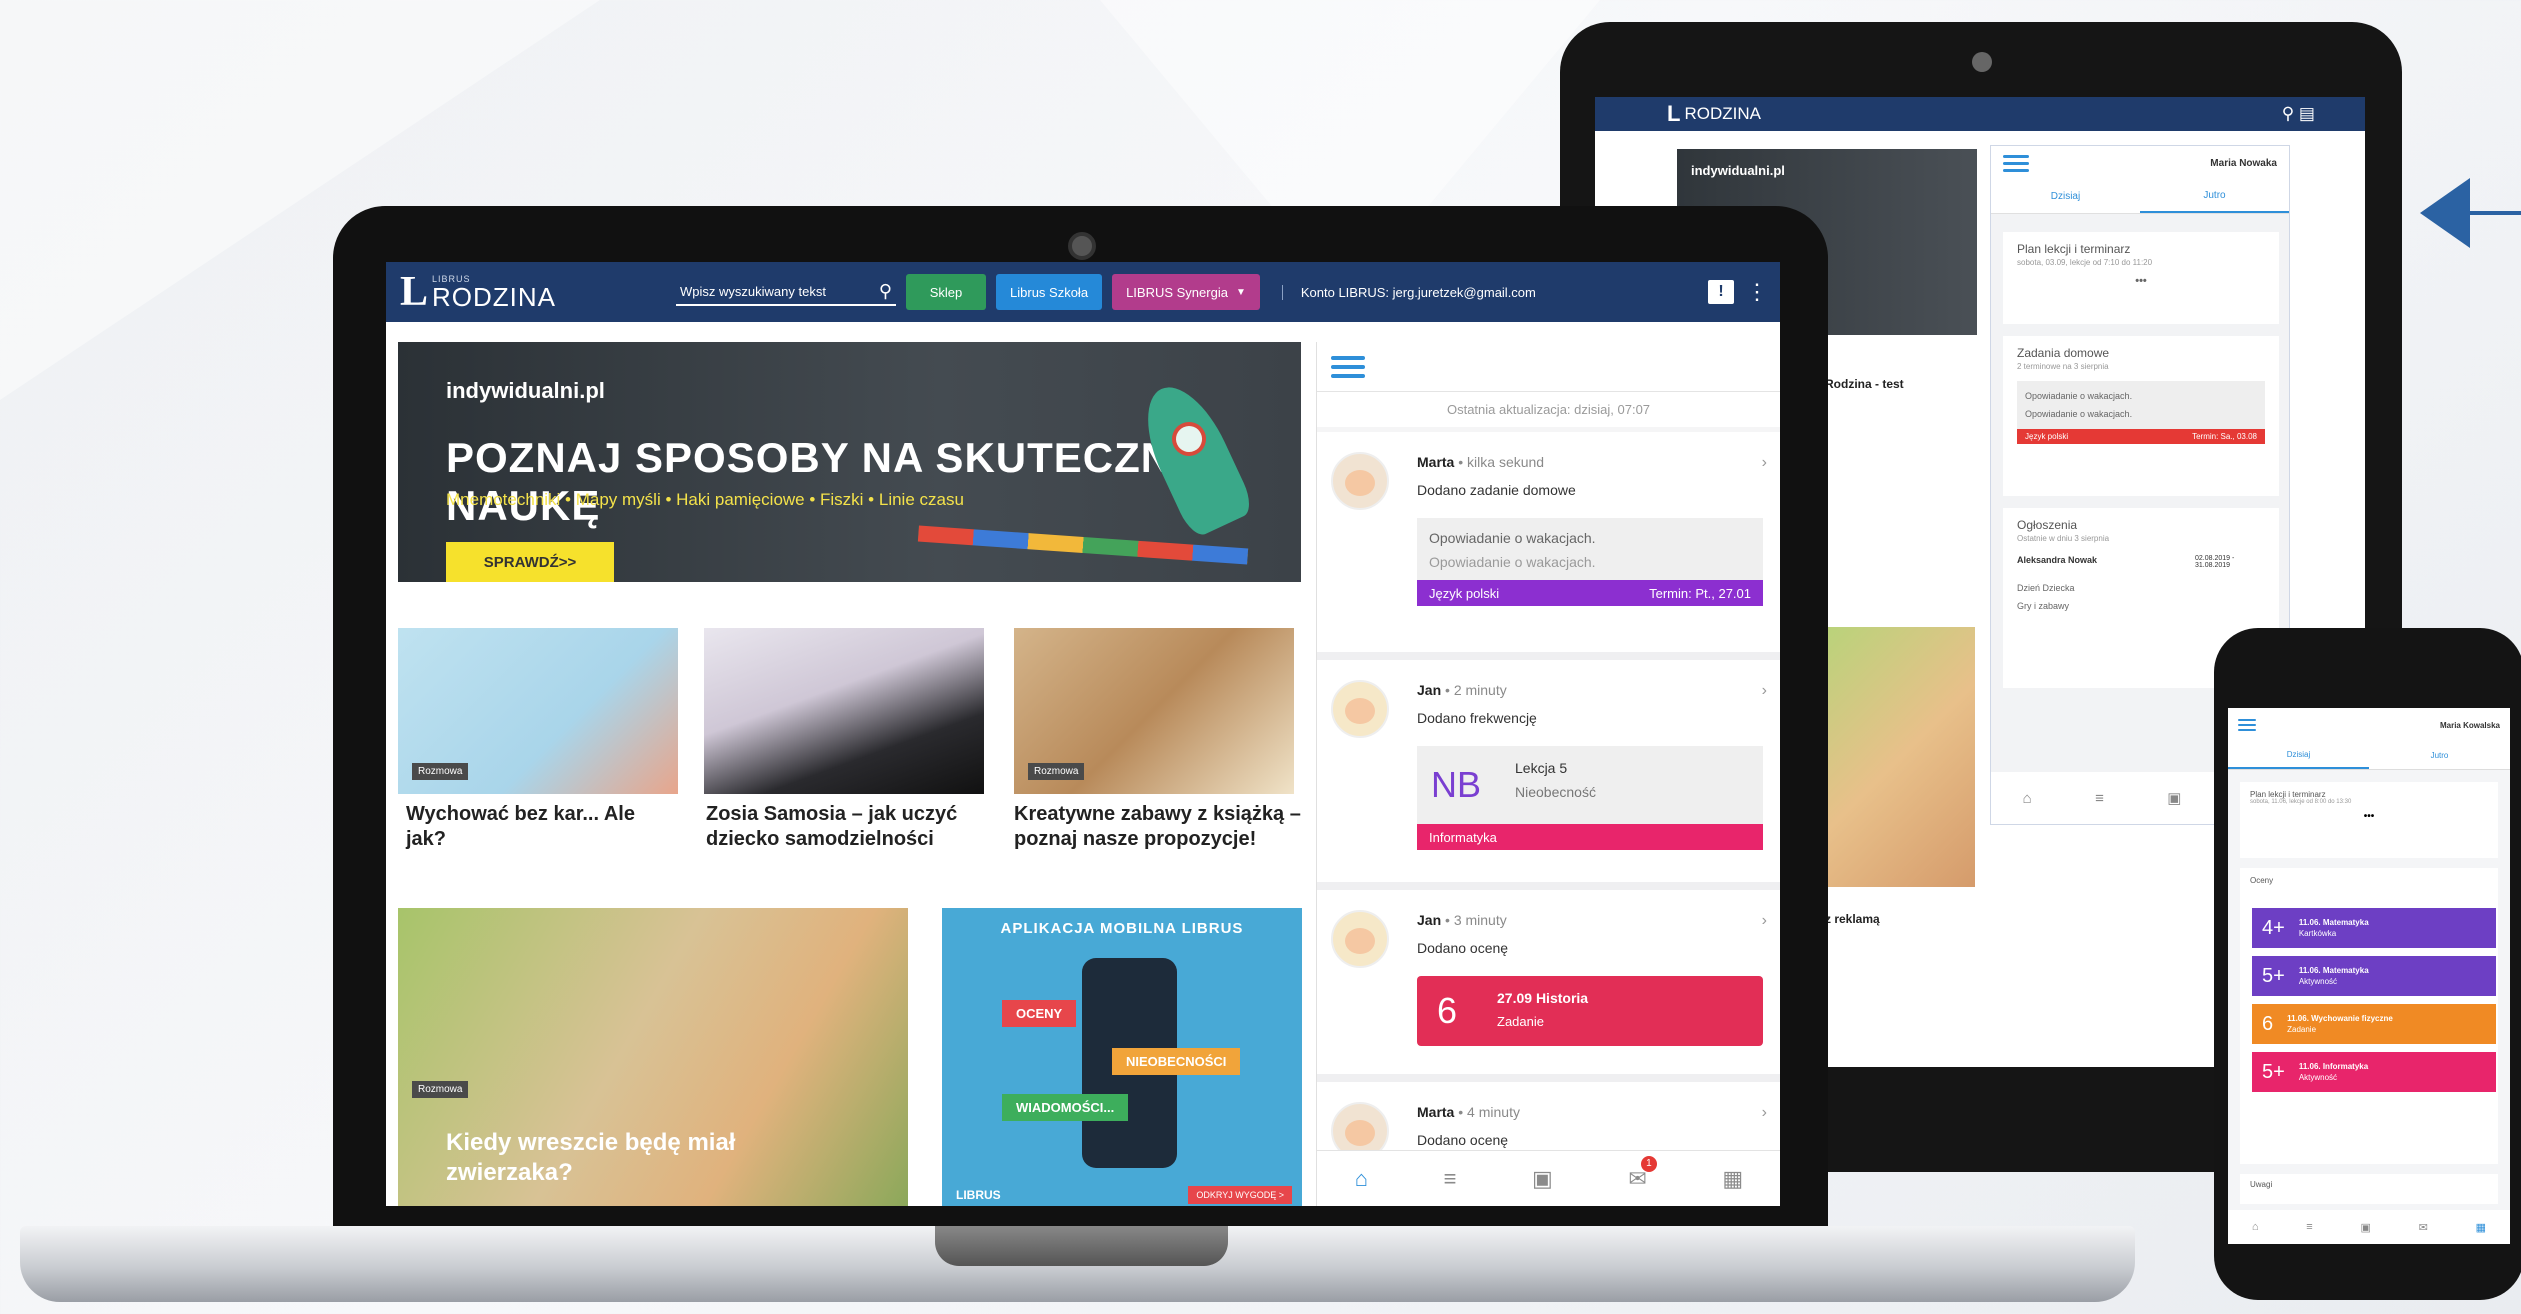 This screenshot has height=1314, width=2521. I want to click on avatar, so click(1360, 481).